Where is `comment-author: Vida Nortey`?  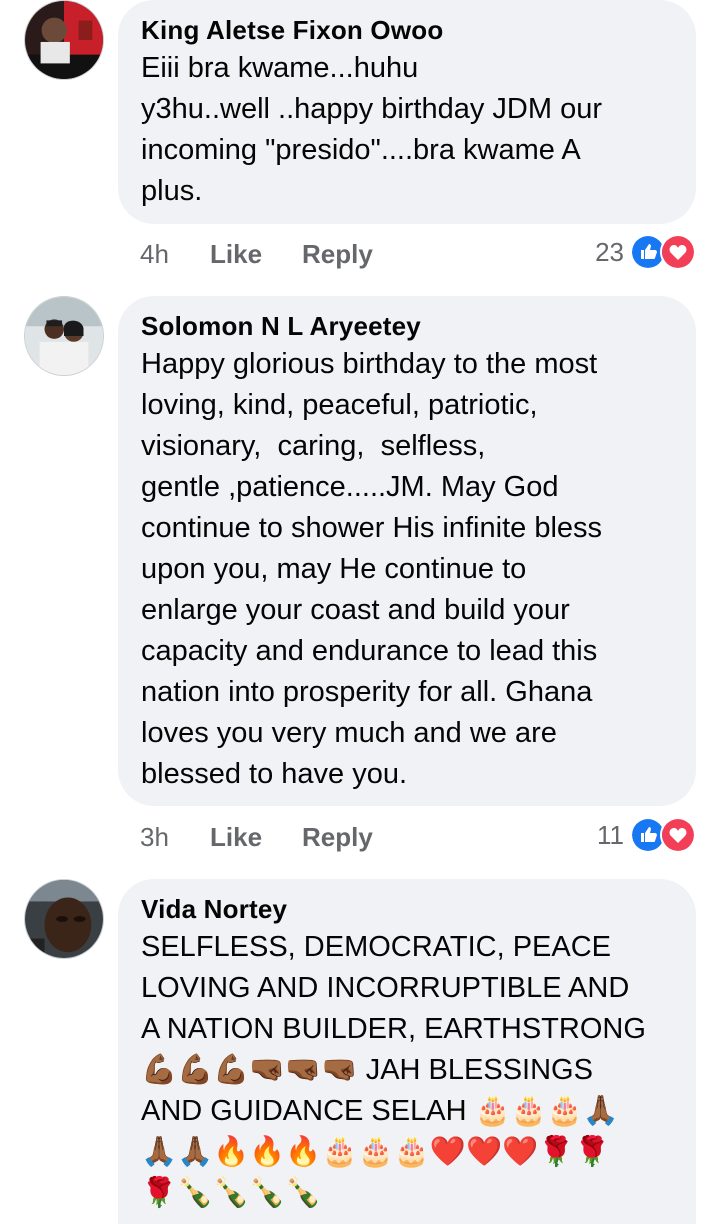
comment-author: Vida Nortey is located at coordinates (407, 909).